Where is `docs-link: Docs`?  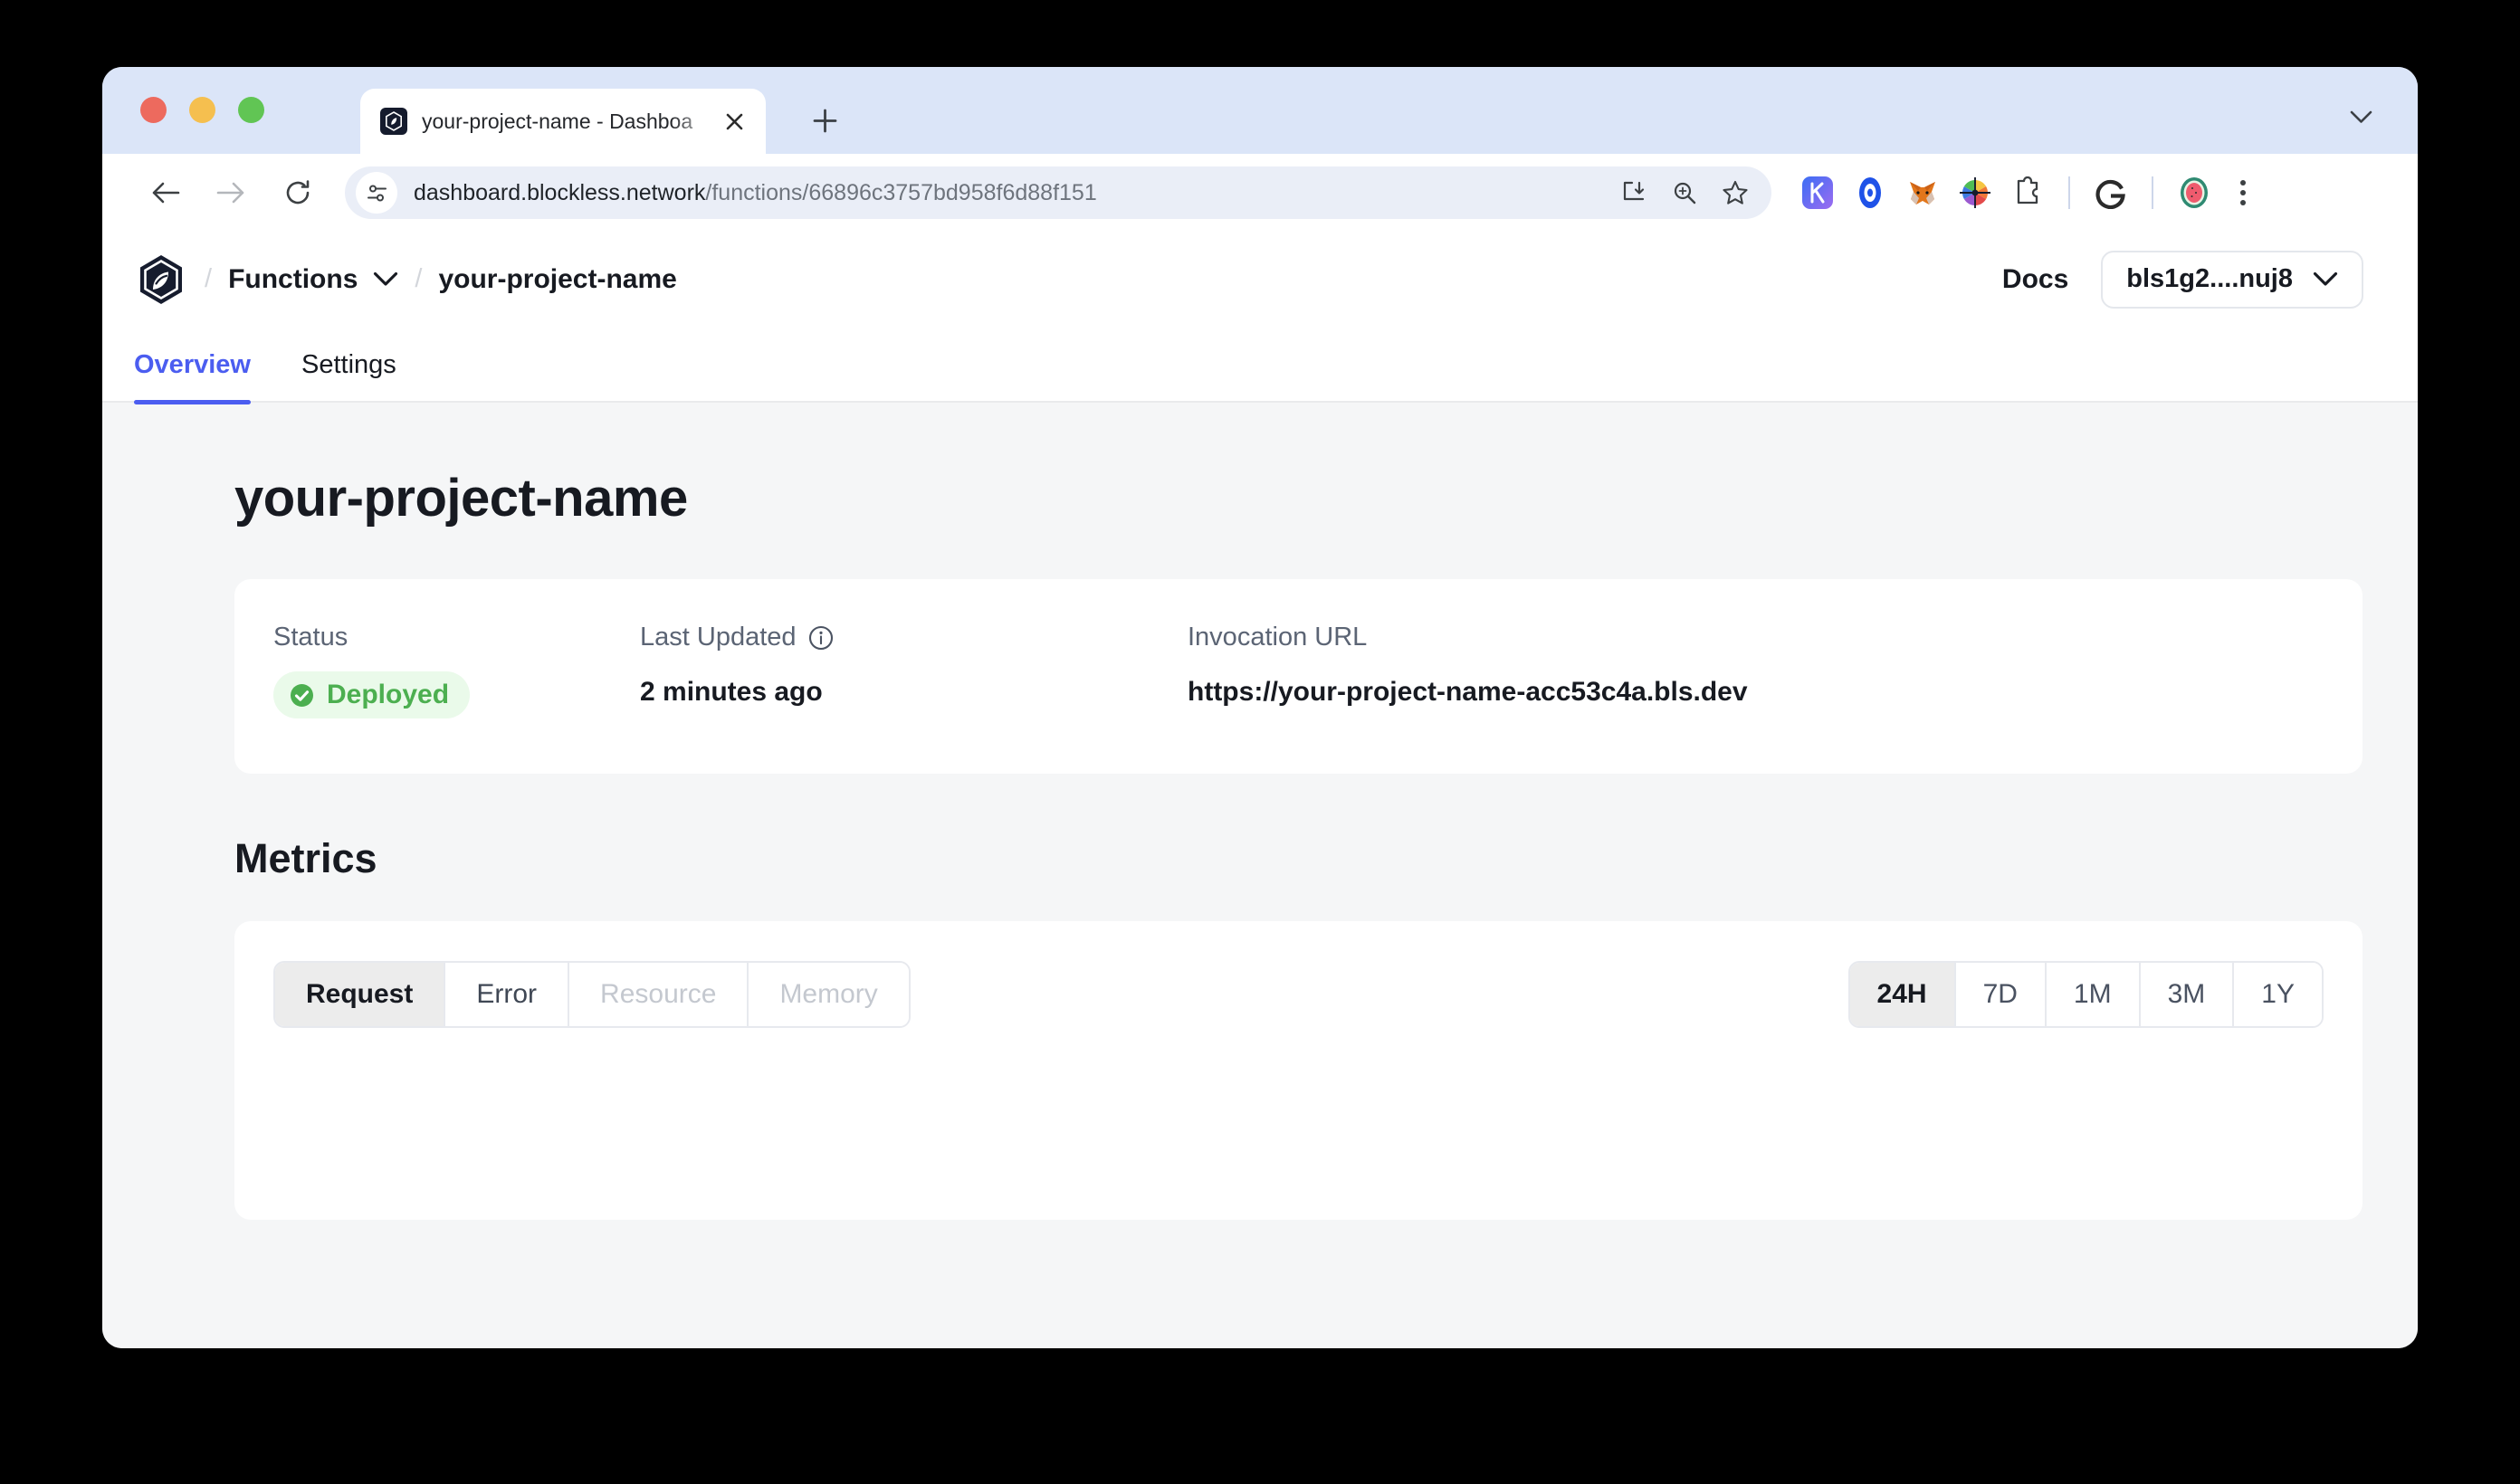 docs-link: Docs is located at coordinates (2035, 279).